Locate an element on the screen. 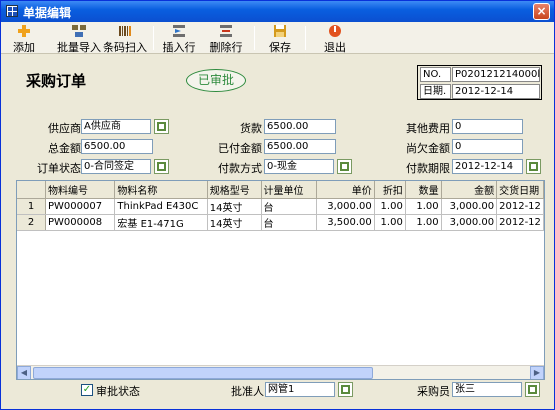 The height and width of the screenshot is (410, 555). owed-amount-label: 尚欠金额 is located at coordinates (428, 148).